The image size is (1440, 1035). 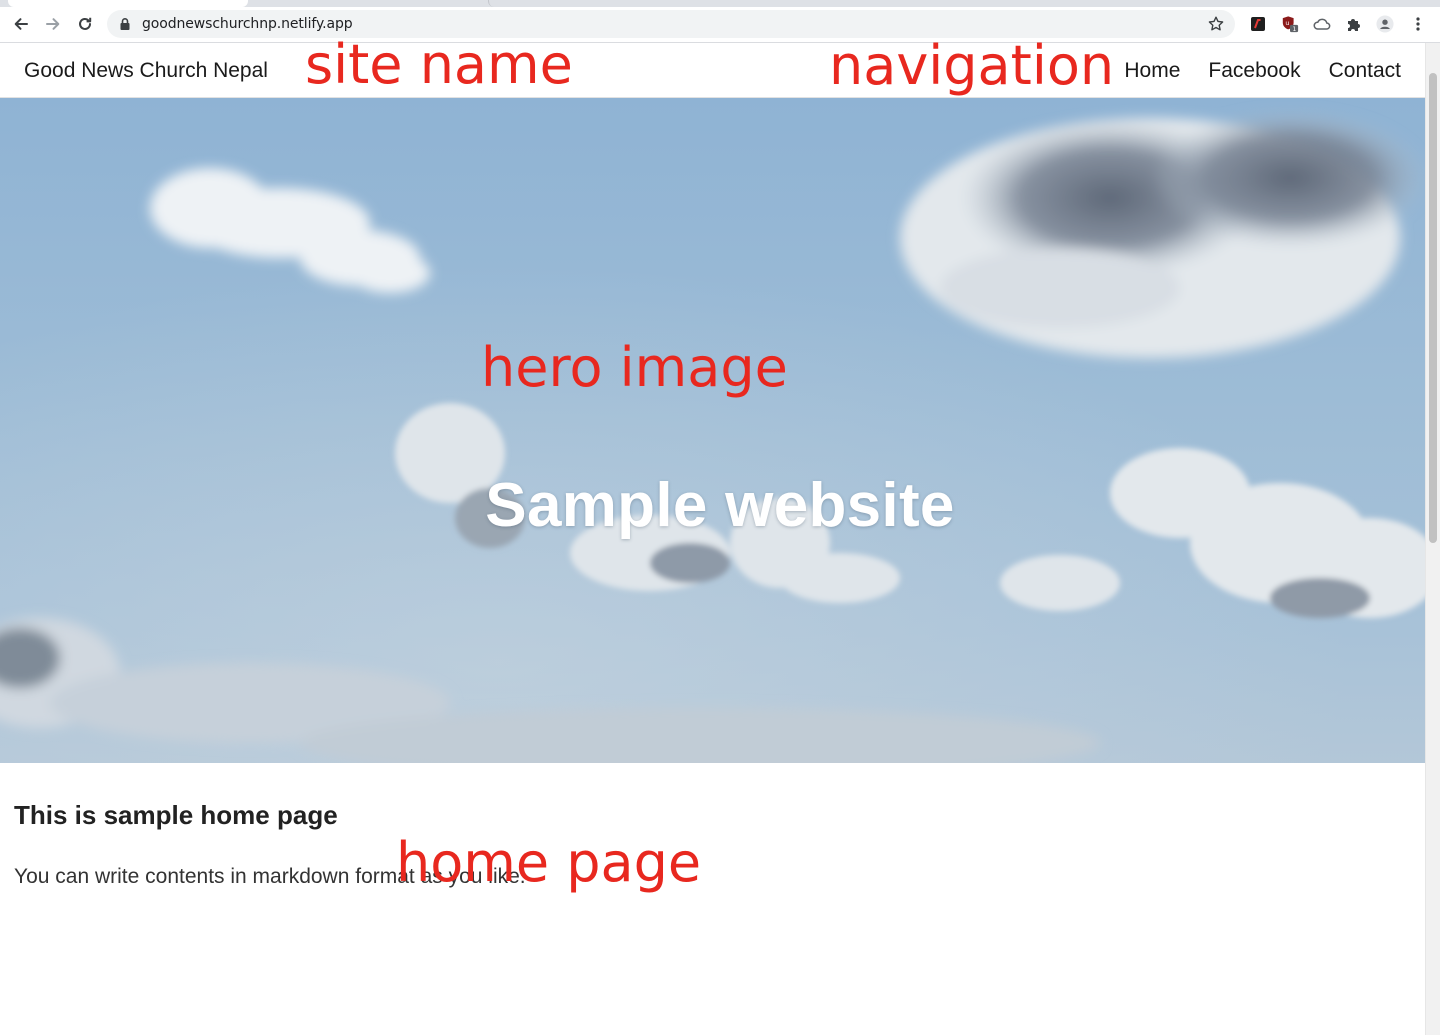 I want to click on page-scrollbar, so click(x=1432, y=539).